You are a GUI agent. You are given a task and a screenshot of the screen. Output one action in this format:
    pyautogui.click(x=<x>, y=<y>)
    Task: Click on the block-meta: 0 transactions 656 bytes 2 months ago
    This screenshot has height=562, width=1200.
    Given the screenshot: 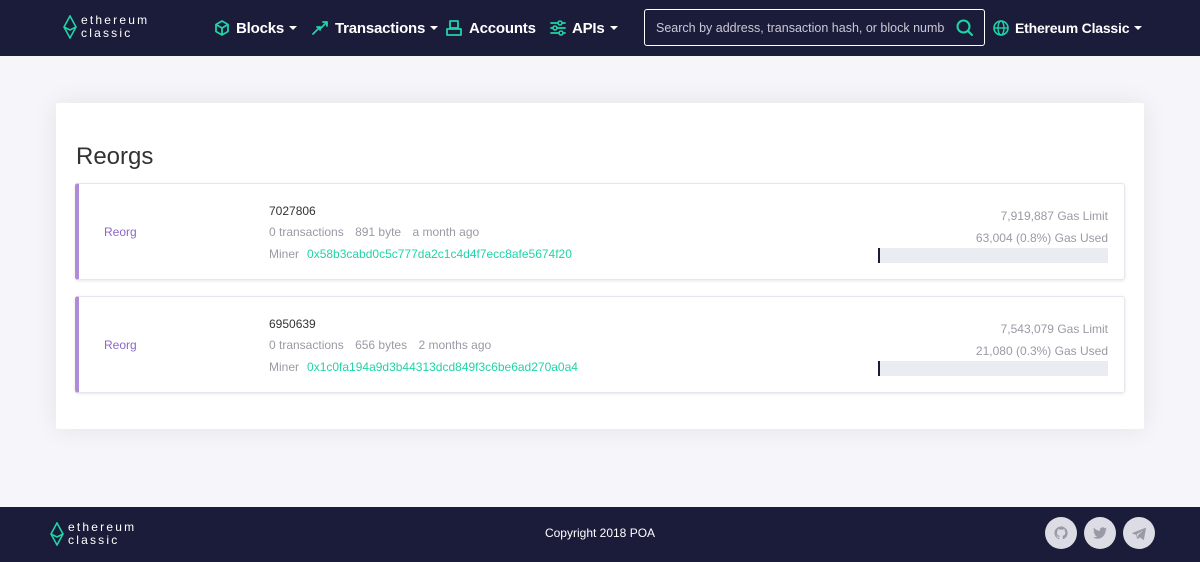 What is the action you would take?
    pyautogui.click(x=384, y=345)
    